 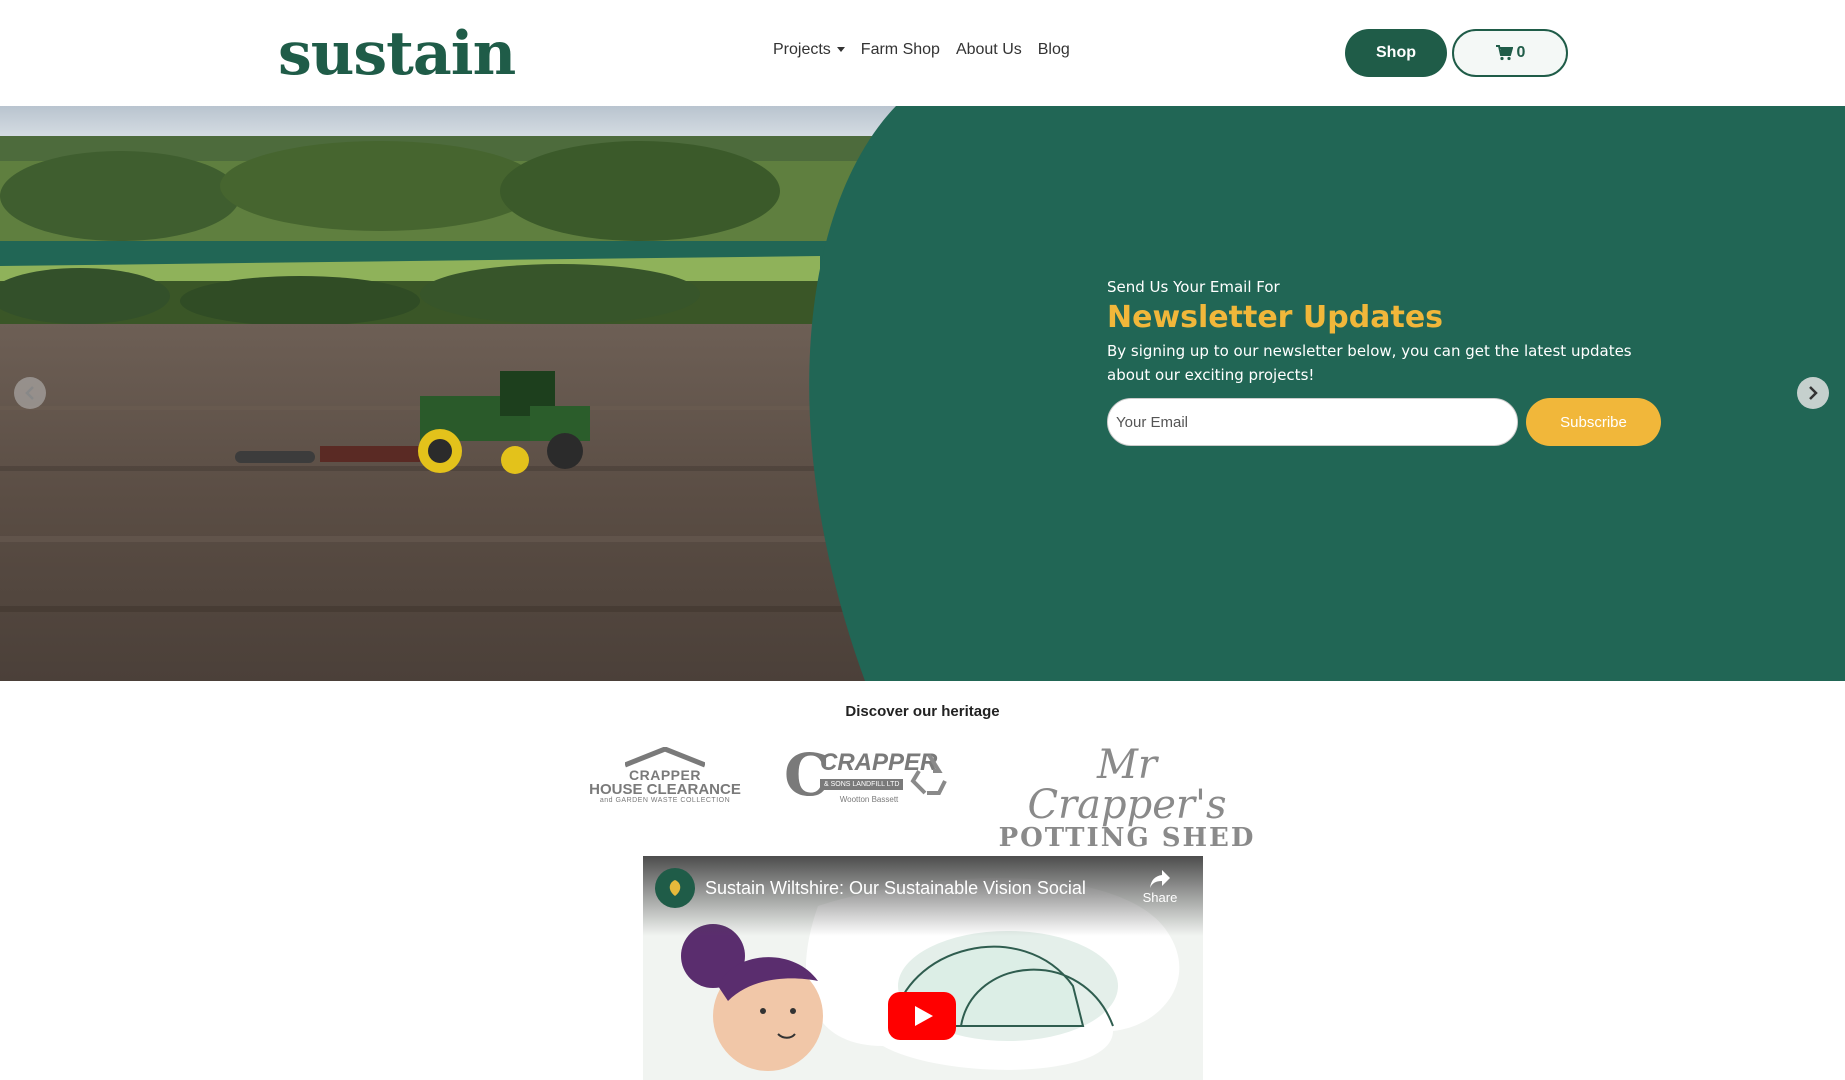 What do you see at coordinates (840, 50) in the screenshot?
I see `chevron-down-icon` at bounding box center [840, 50].